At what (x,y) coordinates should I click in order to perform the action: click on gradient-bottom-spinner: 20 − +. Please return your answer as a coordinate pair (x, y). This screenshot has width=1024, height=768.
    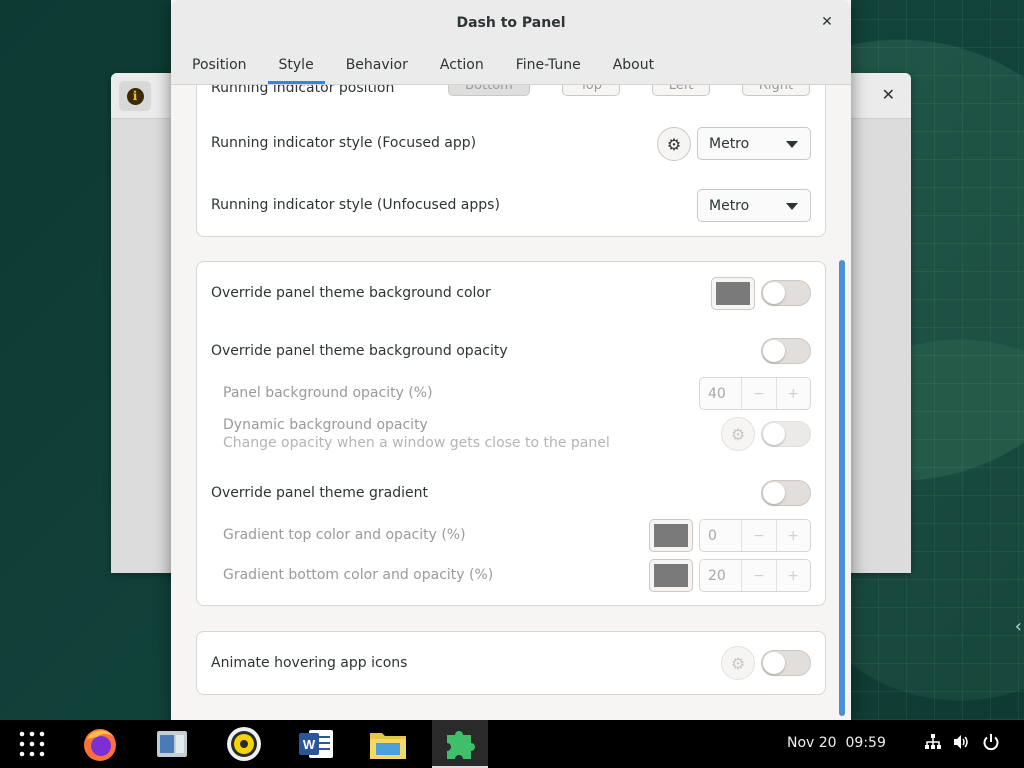
    Looking at the image, I should click on (755, 575).